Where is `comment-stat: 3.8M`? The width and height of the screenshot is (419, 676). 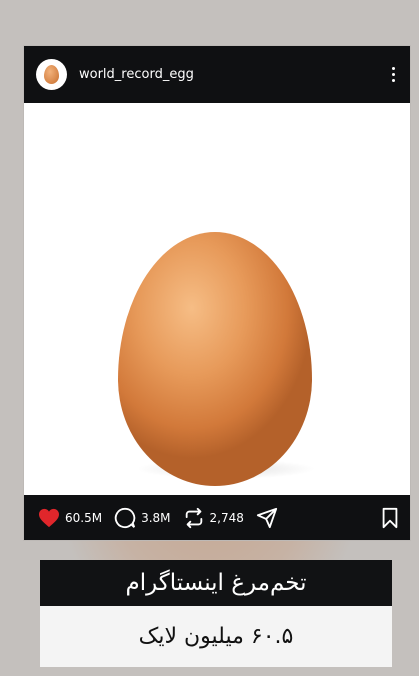 comment-stat: 3.8M is located at coordinates (142, 518).